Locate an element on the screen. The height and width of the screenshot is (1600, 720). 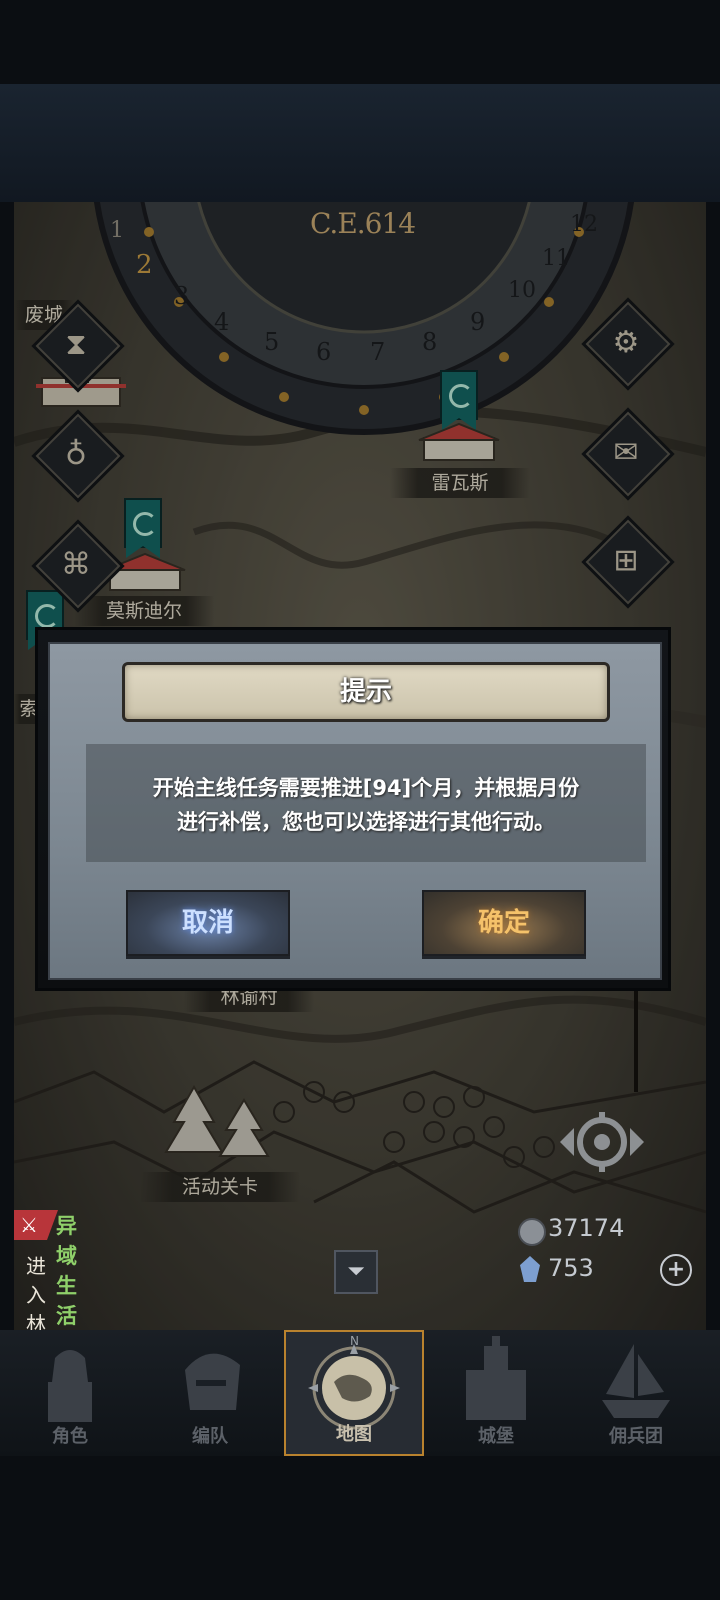
dialog-title: 提示 is located at coordinates (365, 692).